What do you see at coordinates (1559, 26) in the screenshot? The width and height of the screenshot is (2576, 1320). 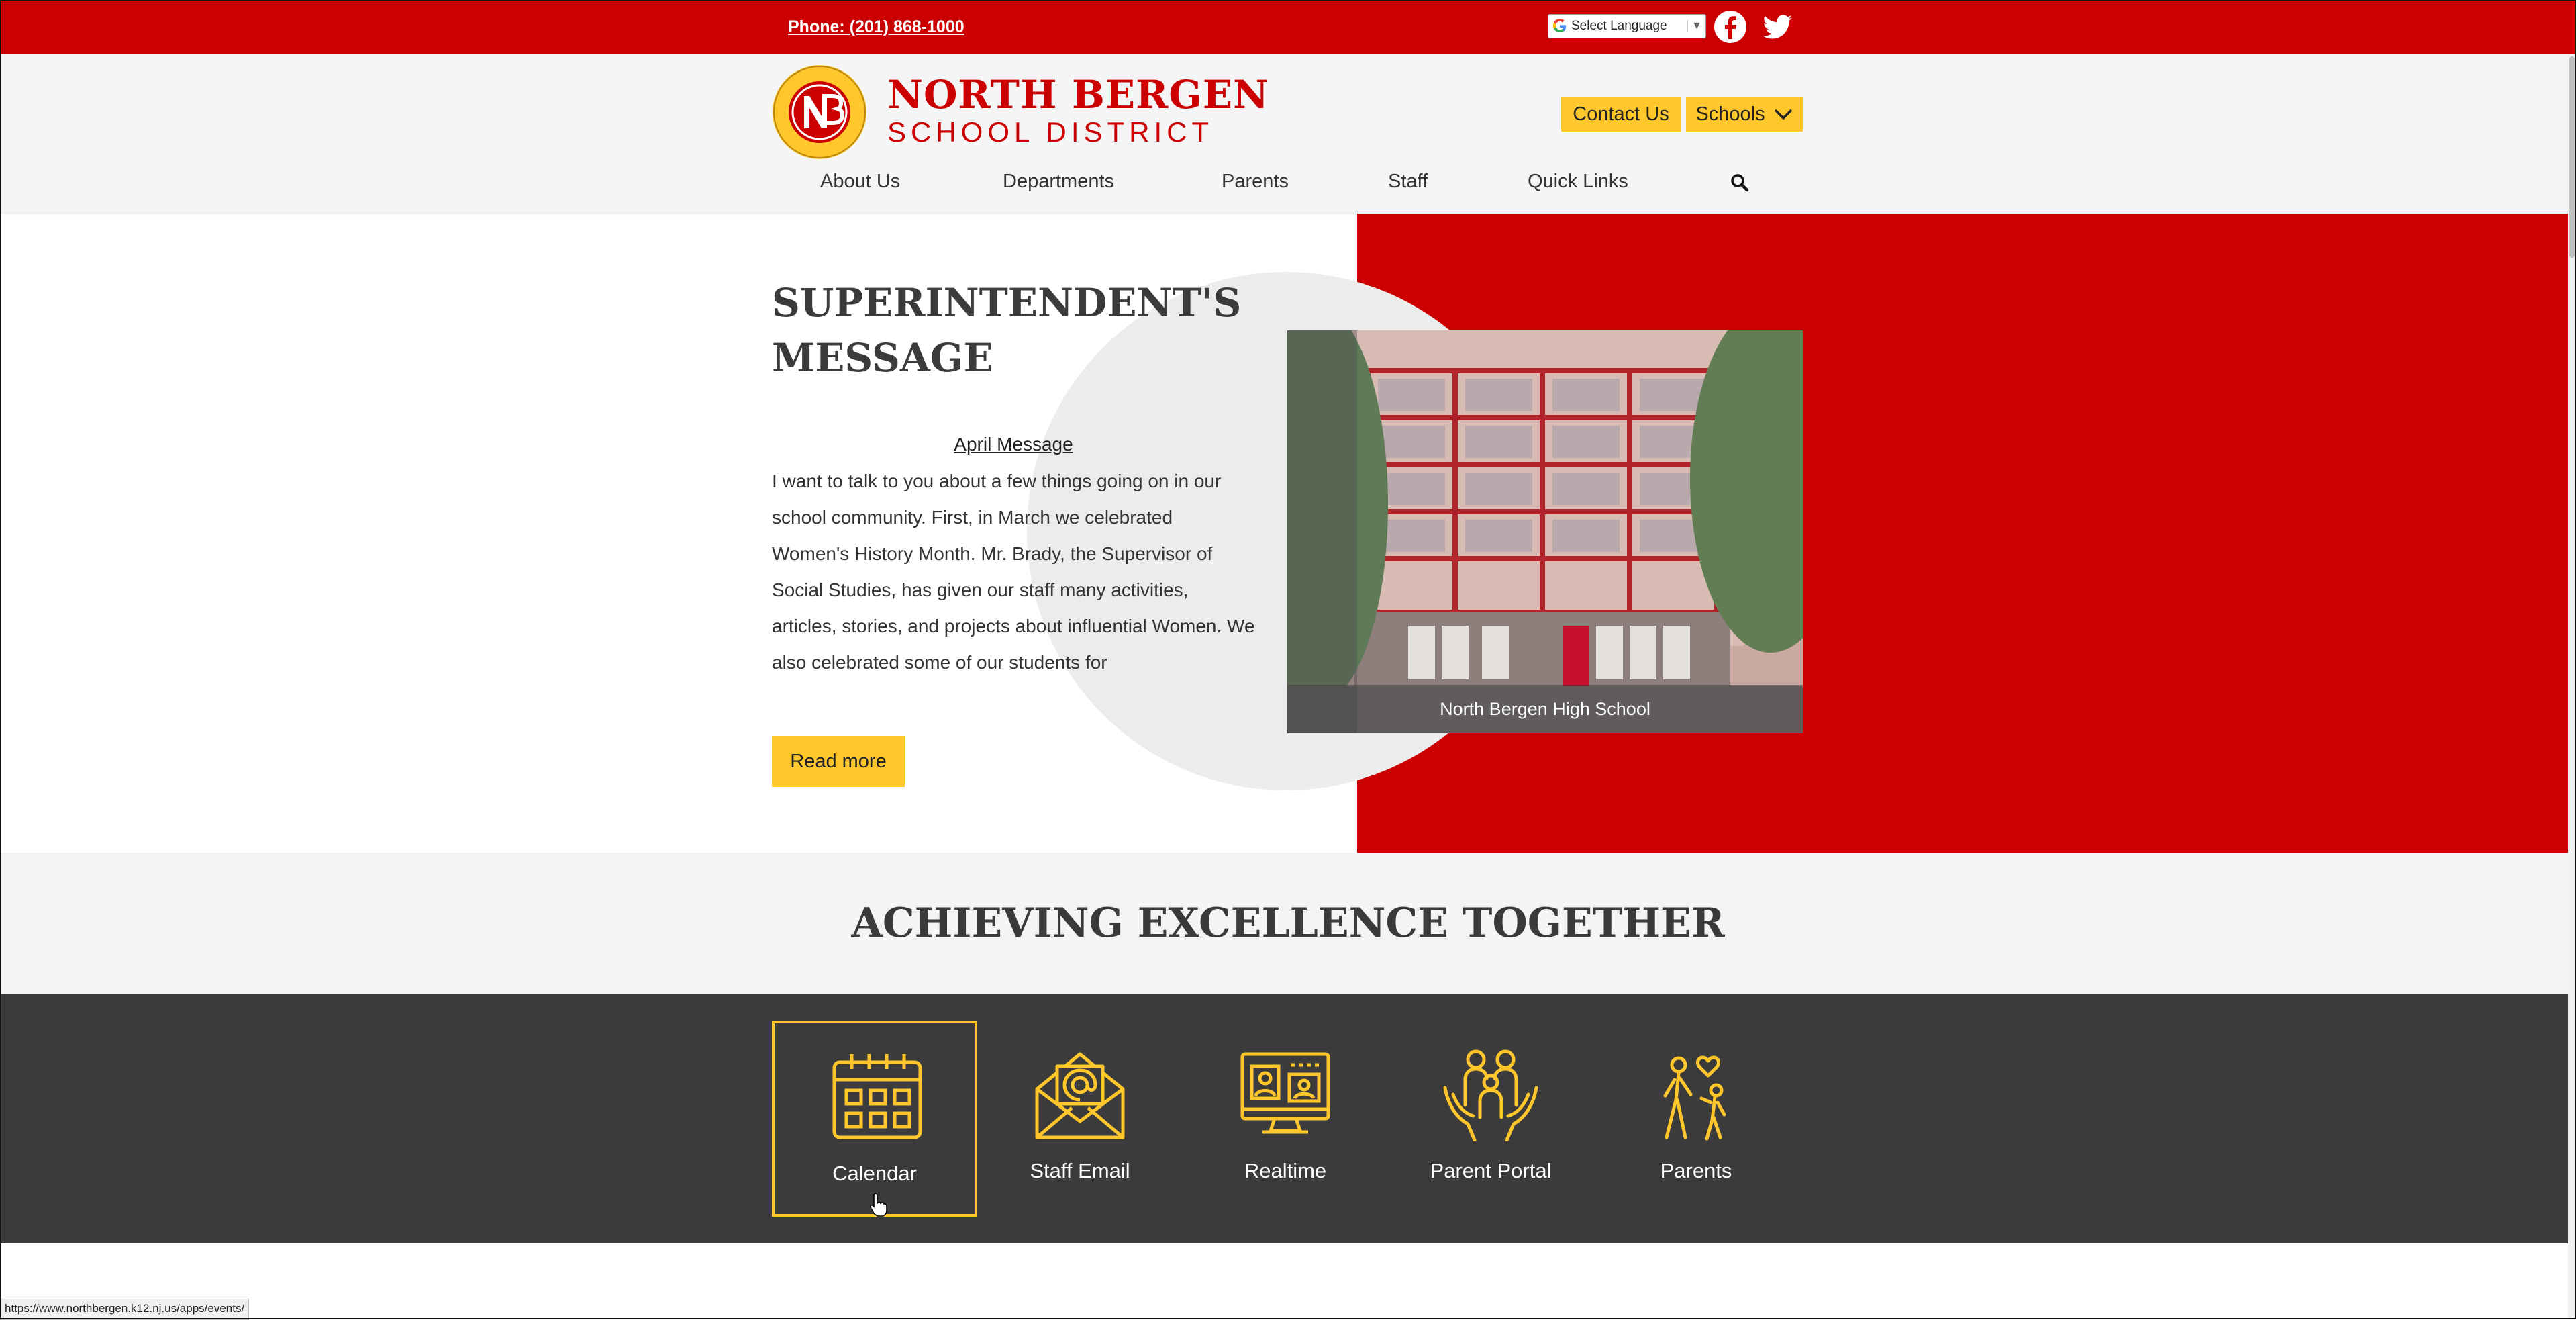 I see `google-icon` at bounding box center [1559, 26].